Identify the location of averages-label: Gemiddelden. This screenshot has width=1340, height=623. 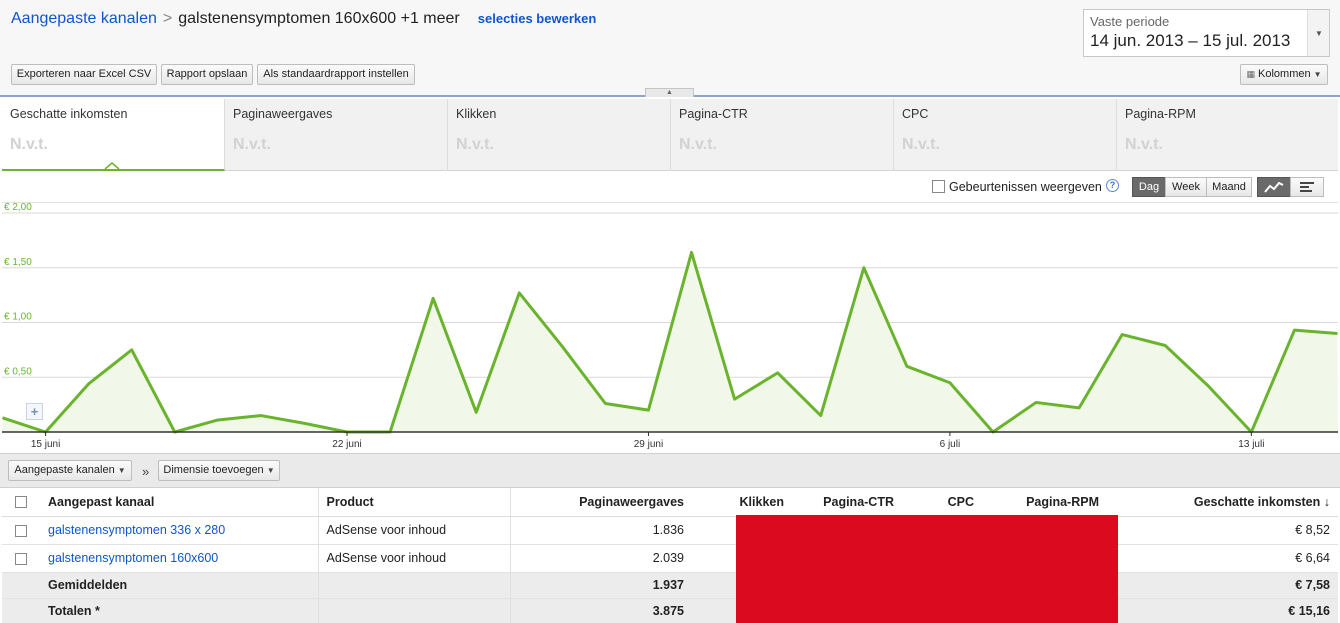
(179, 585).